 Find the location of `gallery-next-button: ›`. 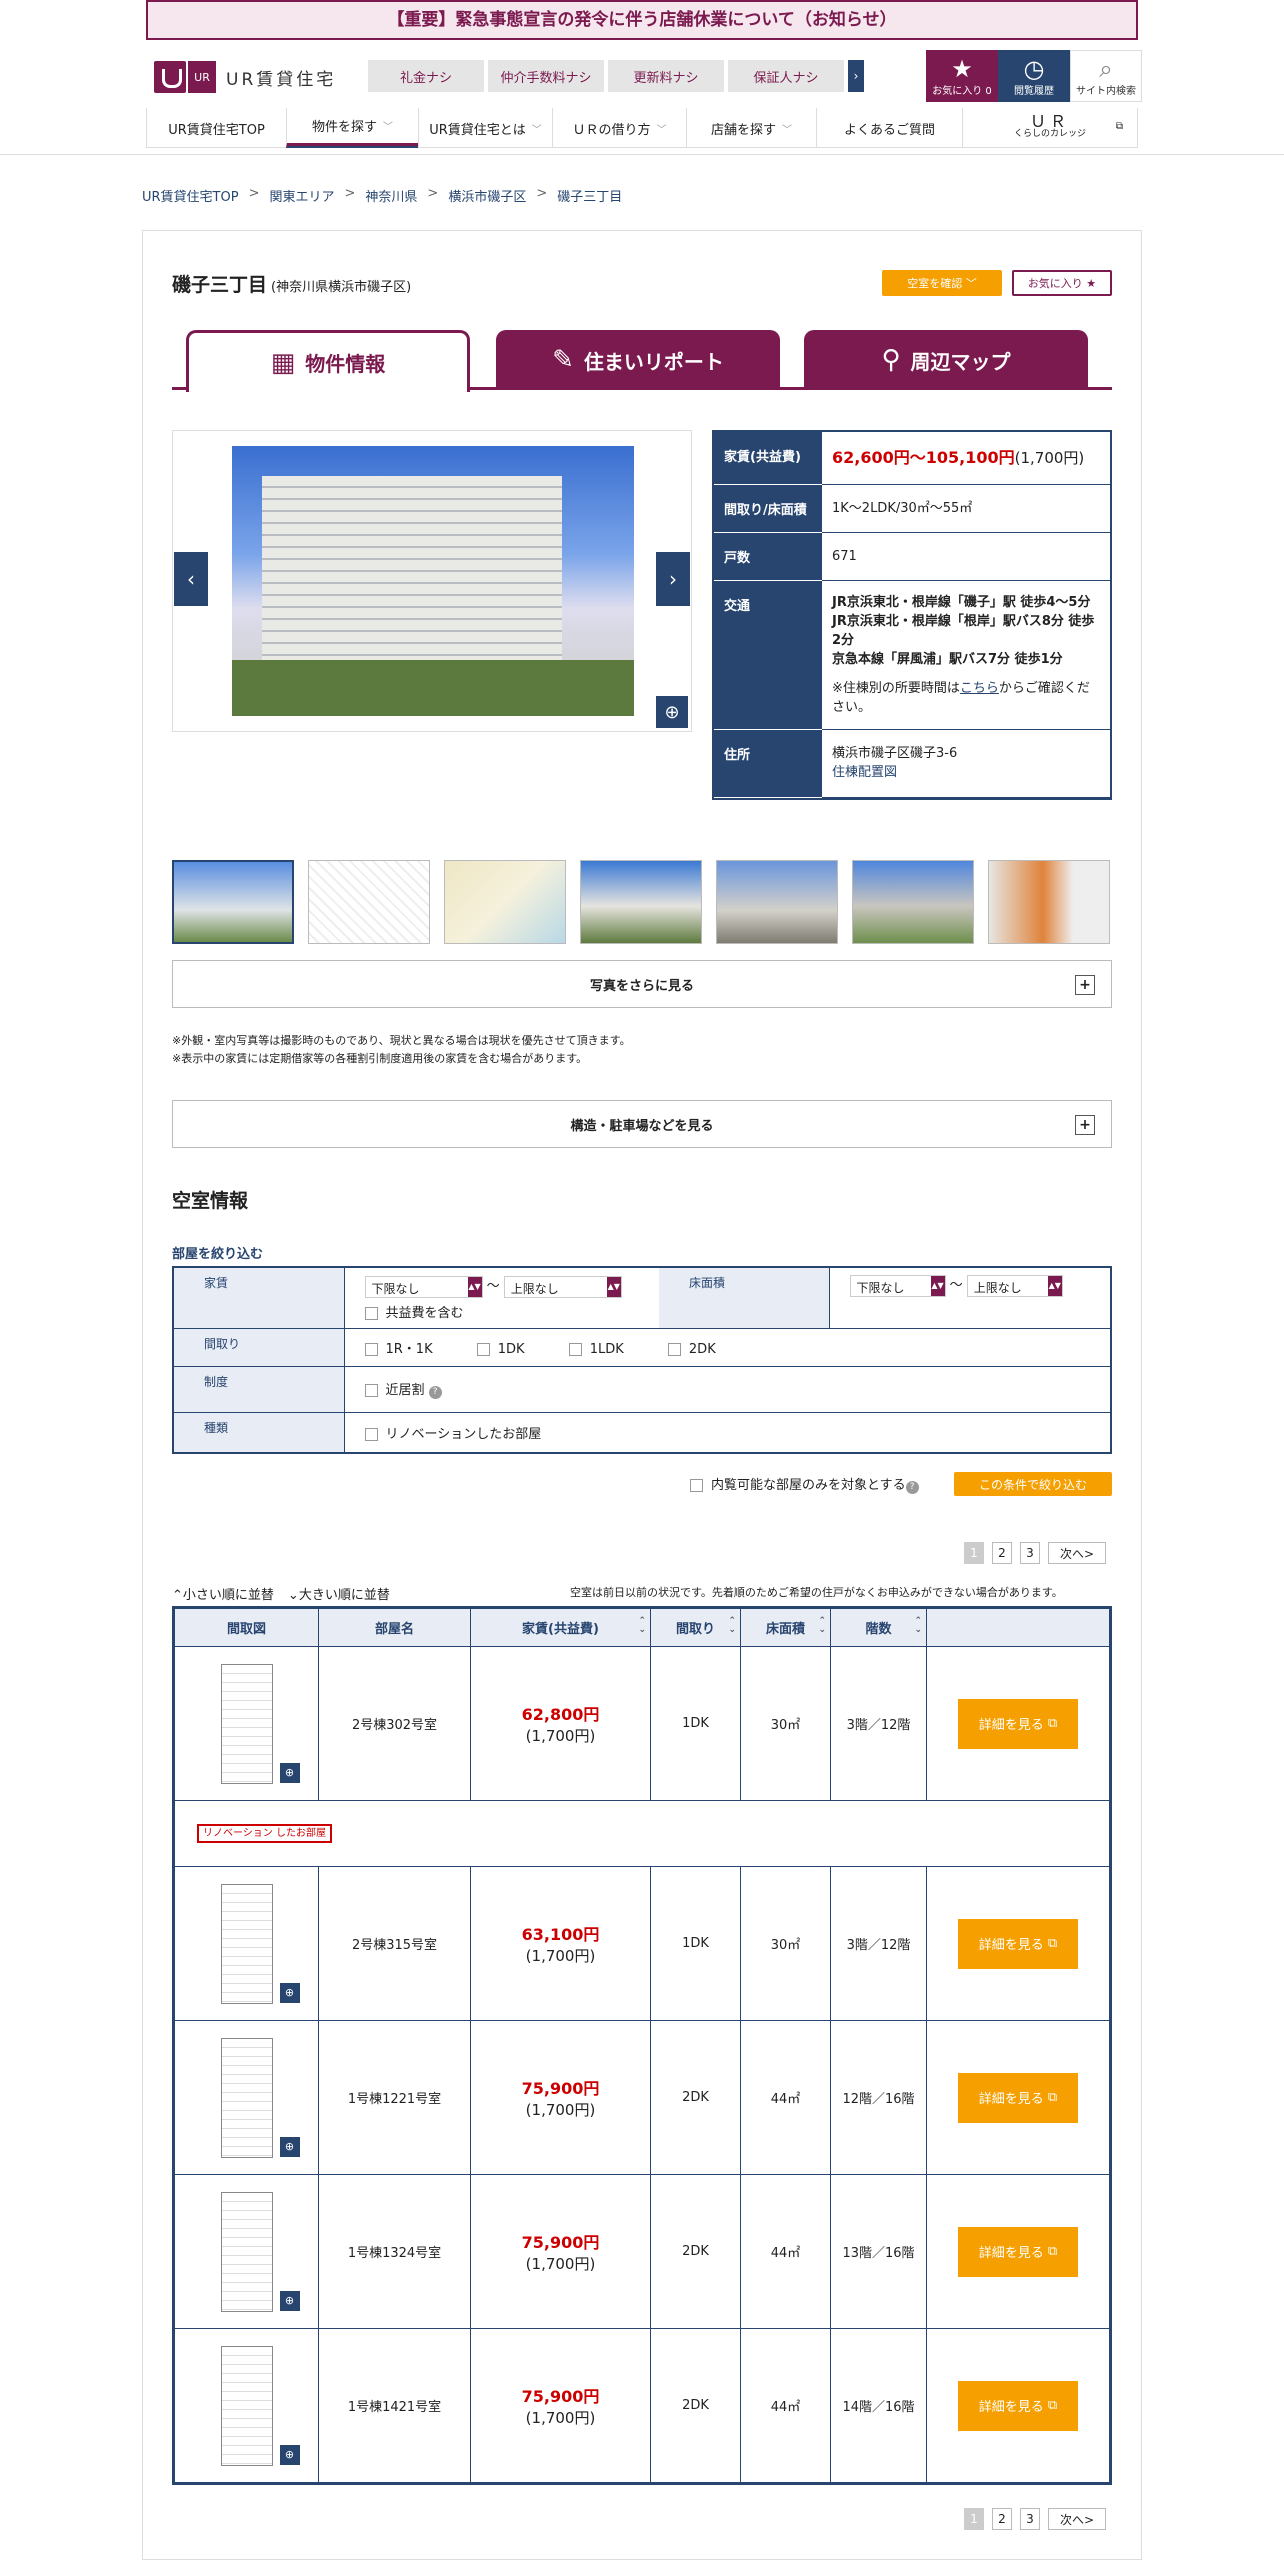

gallery-next-button: › is located at coordinates (673, 579).